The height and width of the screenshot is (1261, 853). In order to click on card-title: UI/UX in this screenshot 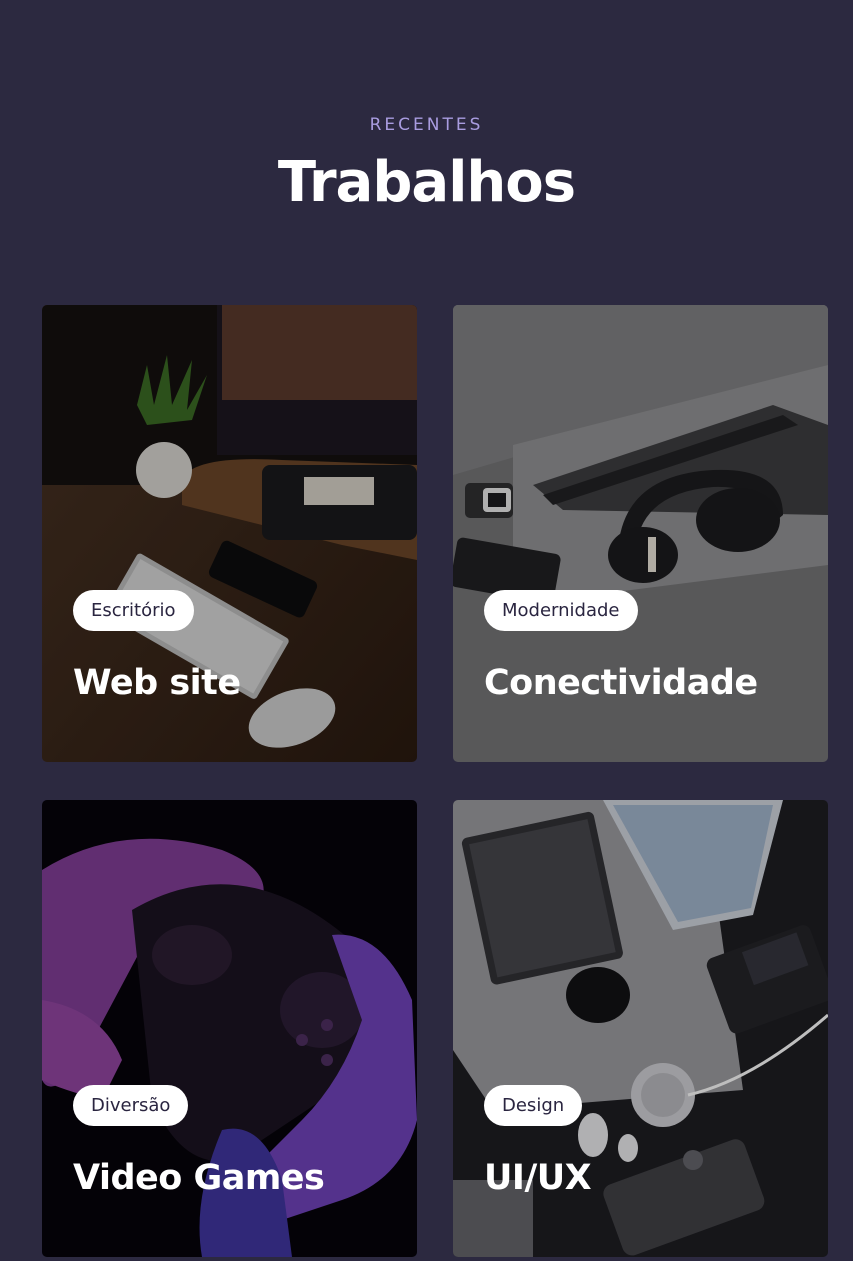, I will do `click(538, 1178)`.